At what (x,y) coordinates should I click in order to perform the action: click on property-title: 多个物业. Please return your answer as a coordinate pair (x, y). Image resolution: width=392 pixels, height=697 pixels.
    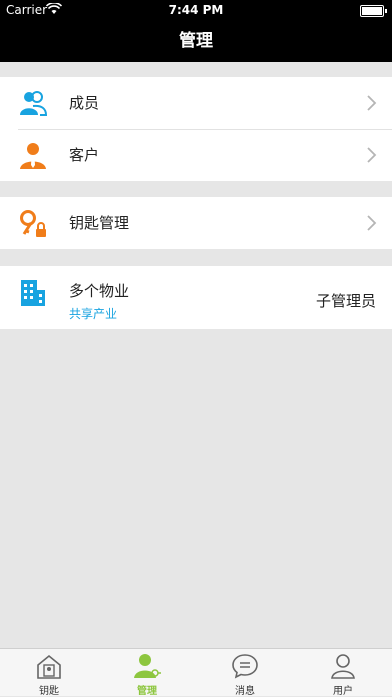
    Looking at the image, I should click on (99, 291).